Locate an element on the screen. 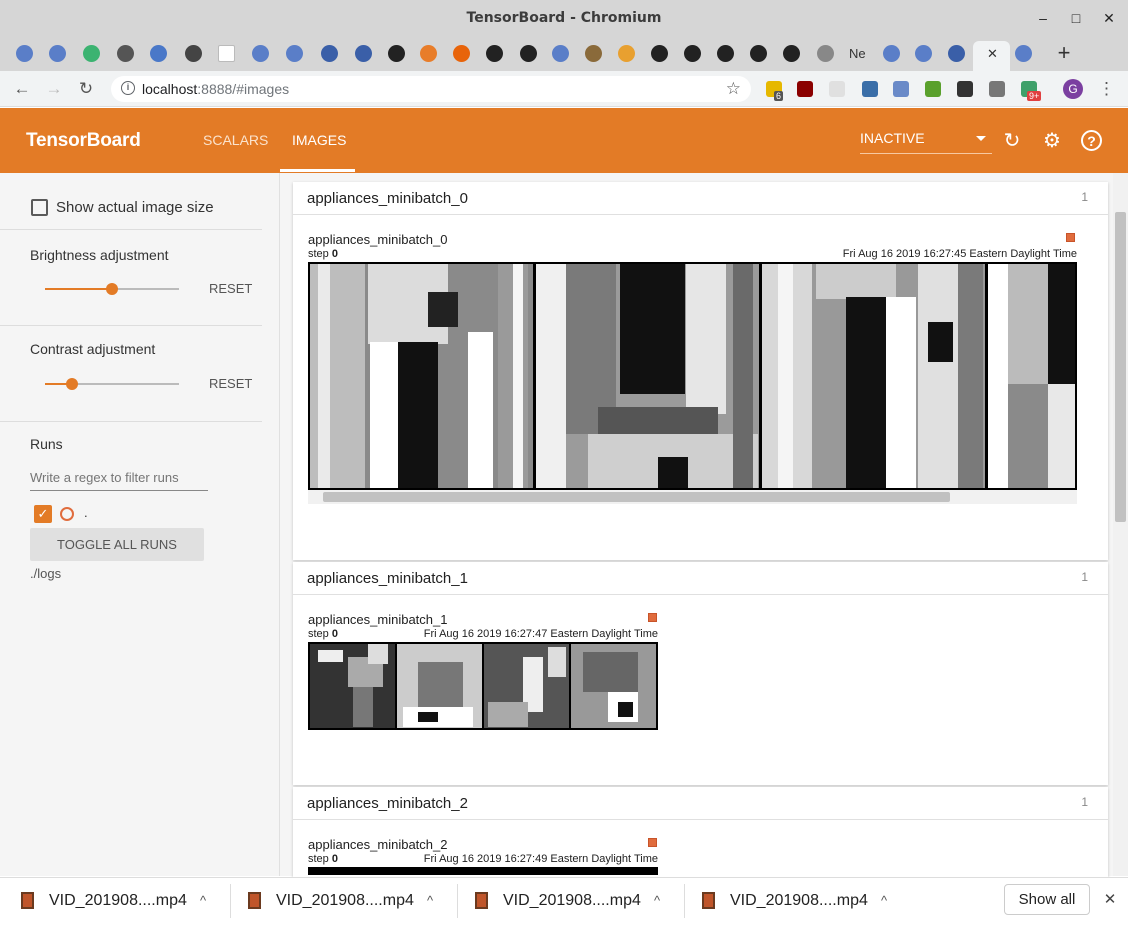 This screenshot has width=1128, height=925. page-scroll-thumb is located at coordinates (1120, 367).